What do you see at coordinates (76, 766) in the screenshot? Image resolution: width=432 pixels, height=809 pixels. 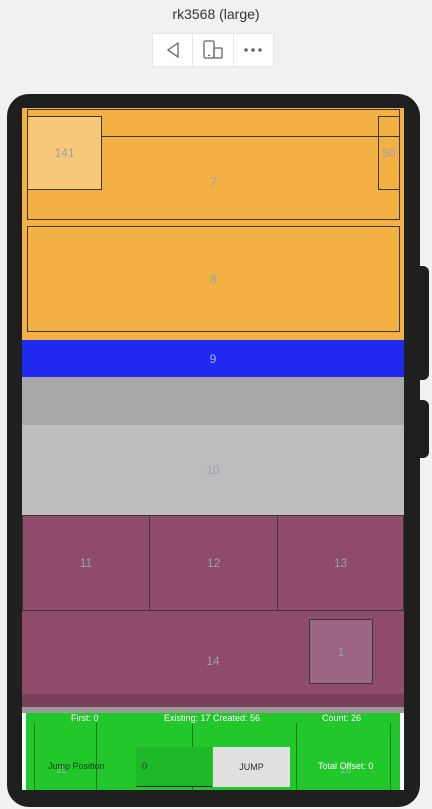 I see `jump-position-label: Jump Position` at bounding box center [76, 766].